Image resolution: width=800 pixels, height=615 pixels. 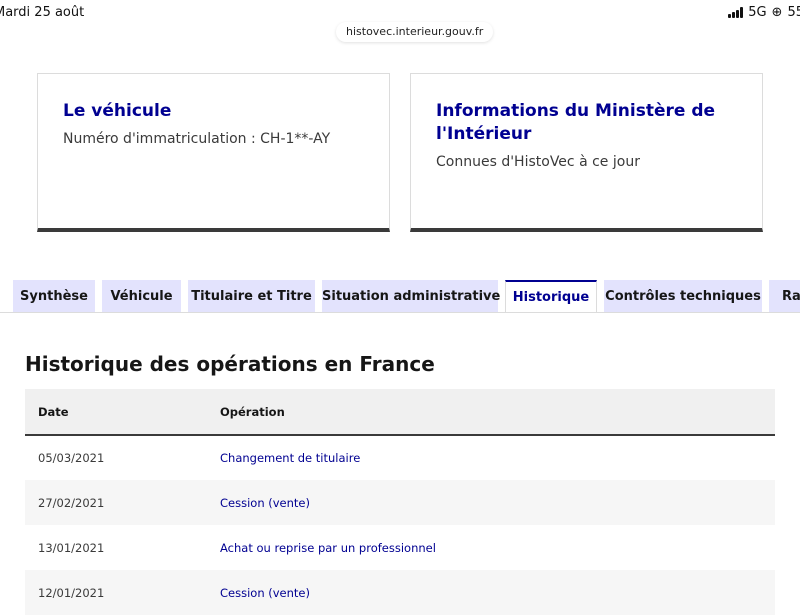 What do you see at coordinates (71, 458) in the screenshot?
I see `row-date: 05/03/2021` at bounding box center [71, 458].